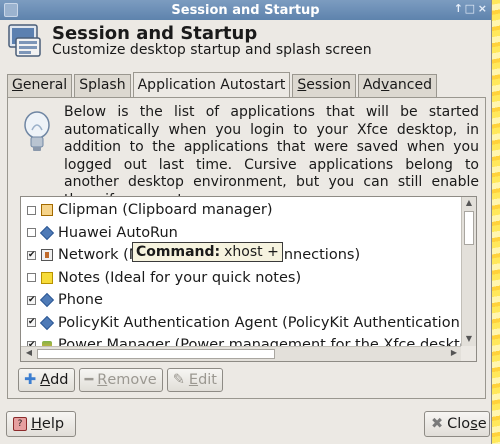 The height and width of the screenshot is (444, 500). I want to click on list-item-label: Clipman (Clipboard manager), so click(165, 210).